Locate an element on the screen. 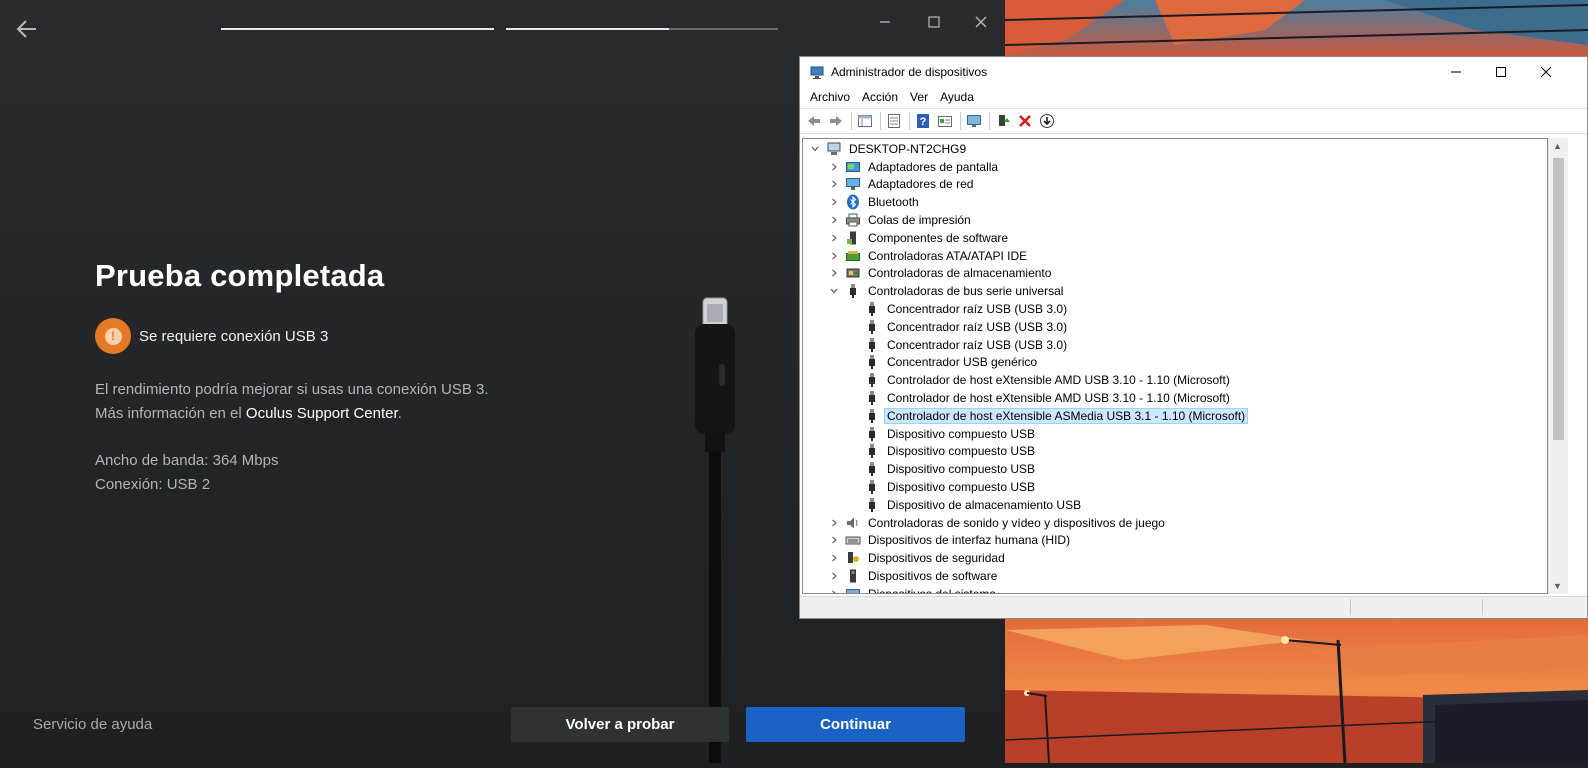 This screenshot has height=768, width=1588. properties-grid-button is located at coordinates (865, 121).